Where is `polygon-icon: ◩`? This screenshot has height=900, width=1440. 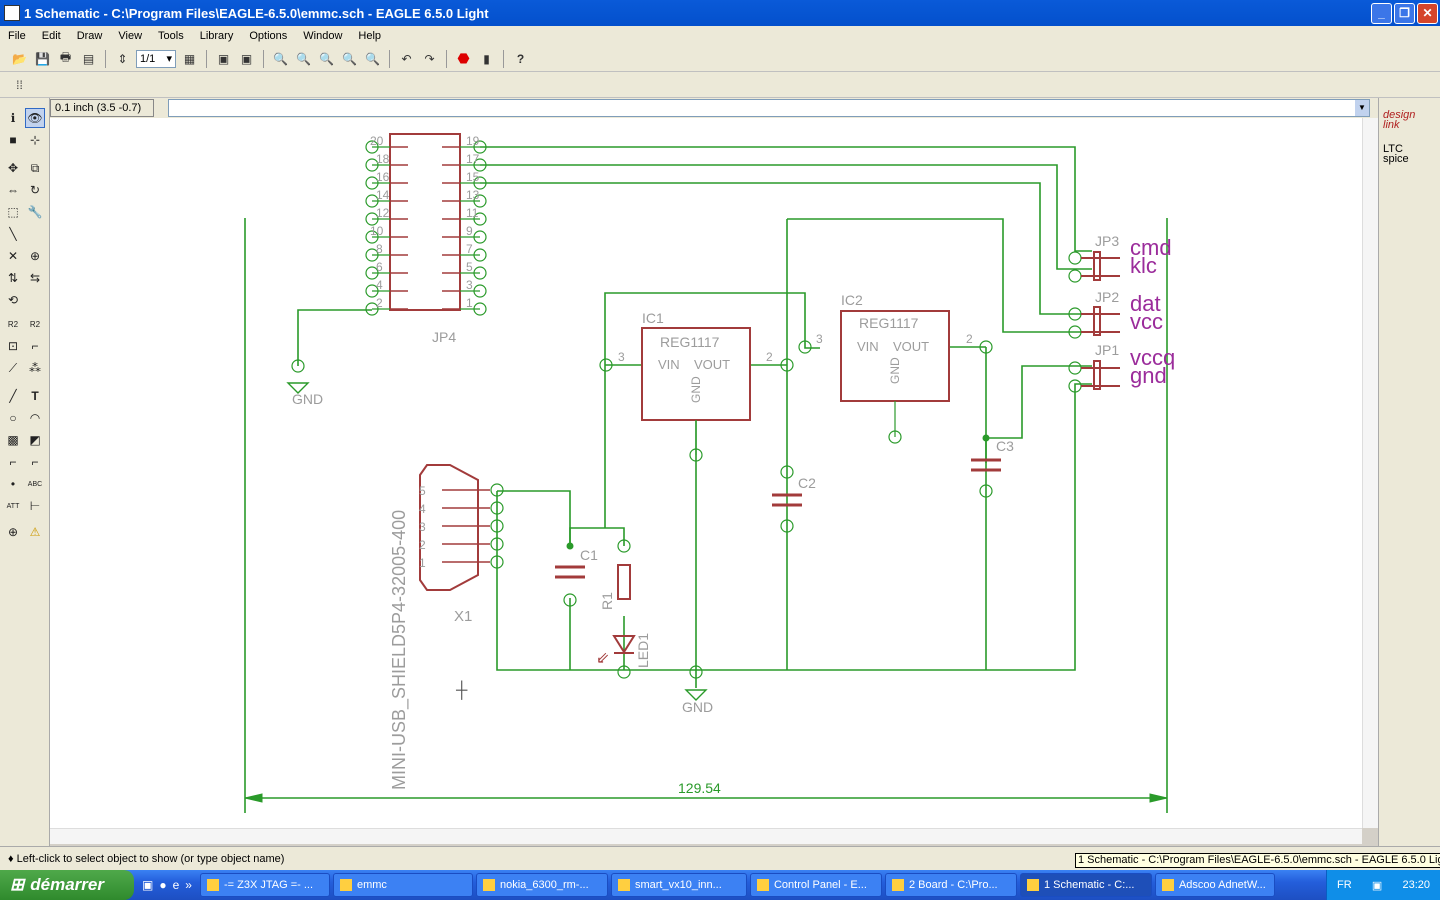 polygon-icon: ◩ is located at coordinates (35, 440).